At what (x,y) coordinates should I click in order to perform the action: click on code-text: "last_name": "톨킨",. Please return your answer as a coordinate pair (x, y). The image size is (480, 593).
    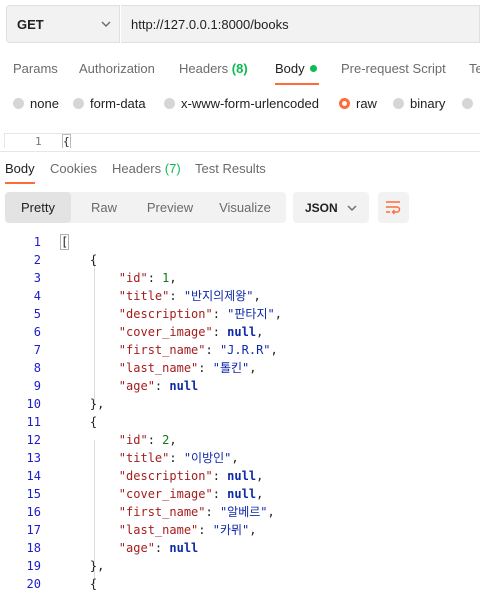
    Looking at the image, I should click on (187, 368).